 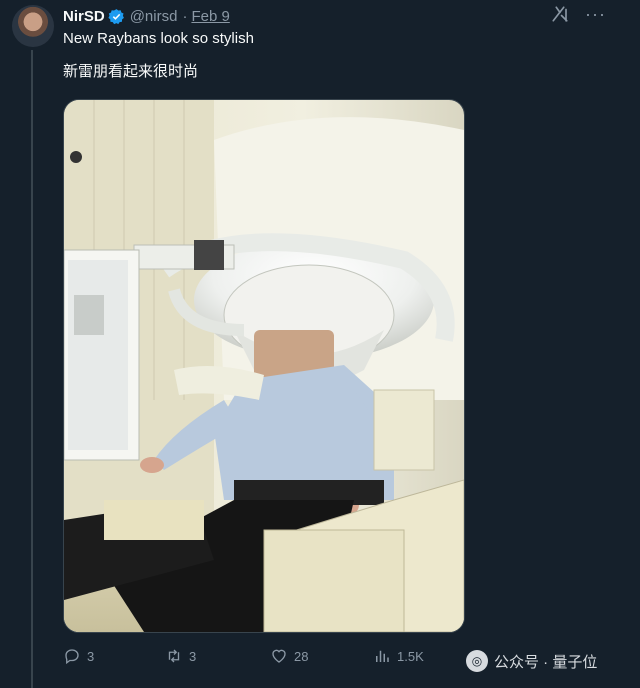 What do you see at coordinates (382, 656) in the screenshot?
I see `views-icon` at bounding box center [382, 656].